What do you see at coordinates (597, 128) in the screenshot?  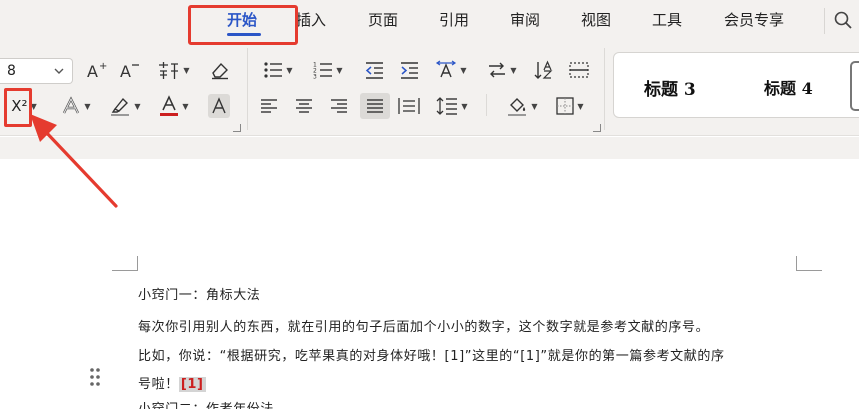 I see `paragraph-dialog-launcher` at bounding box center [597, 128].